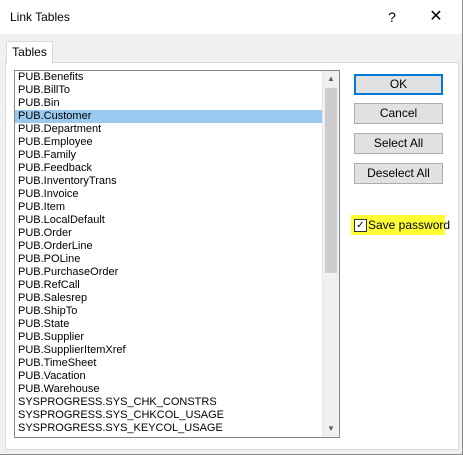 This screenshot has width=463, height=455. I want to click on select-all-button: Select All, so click(398, 143).